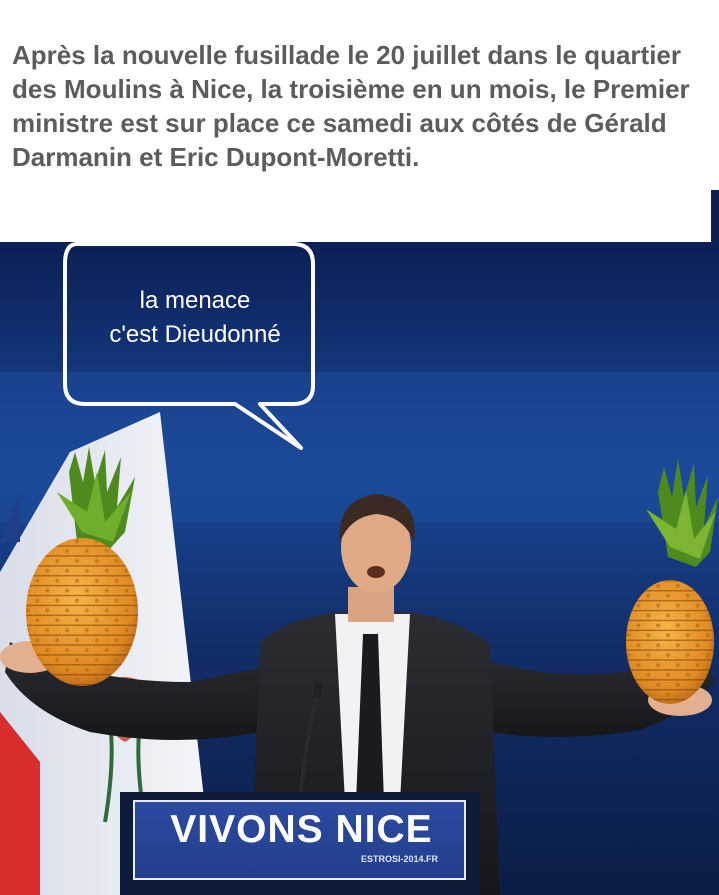 This screenshot has height=895, width=719. I want to click on podium-slogan: VIVONS NICE, so click(301, 829).